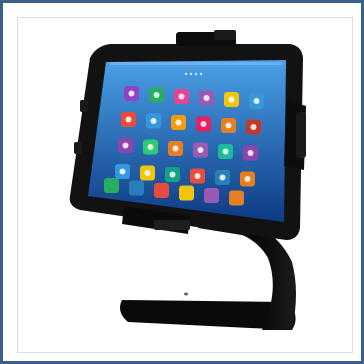  Describe the element at coordinates (172, 225) in the screenshot. I see `bottom-clamp-foot` at that location.